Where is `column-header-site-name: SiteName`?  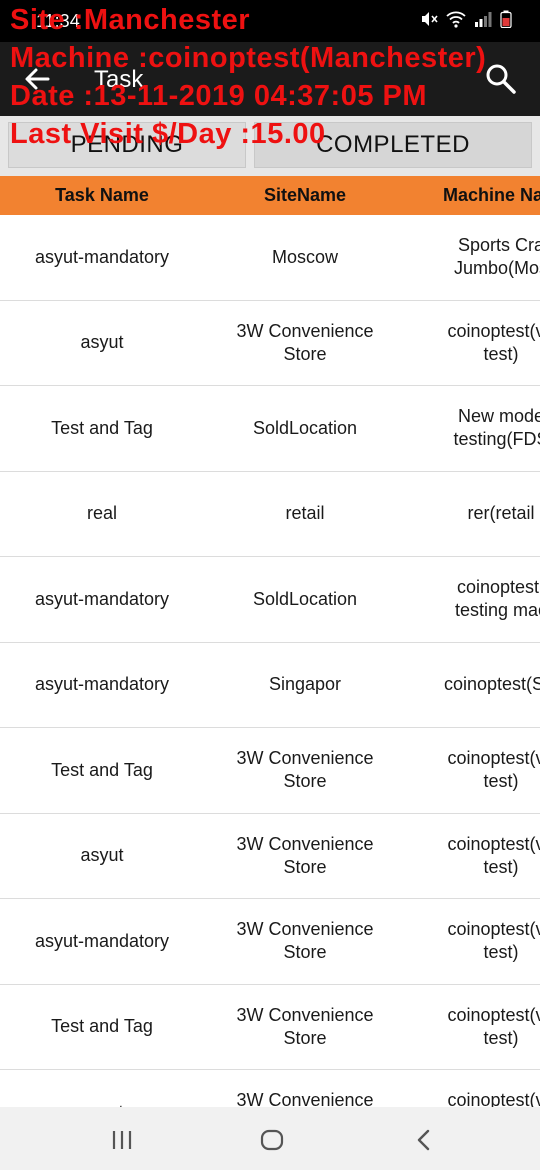 column-header-site-name: SiteName is located at coordinates (305, 195).